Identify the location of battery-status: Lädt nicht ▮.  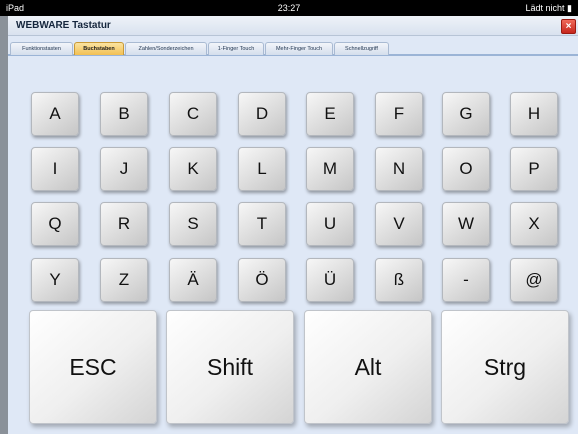
(548, 8).